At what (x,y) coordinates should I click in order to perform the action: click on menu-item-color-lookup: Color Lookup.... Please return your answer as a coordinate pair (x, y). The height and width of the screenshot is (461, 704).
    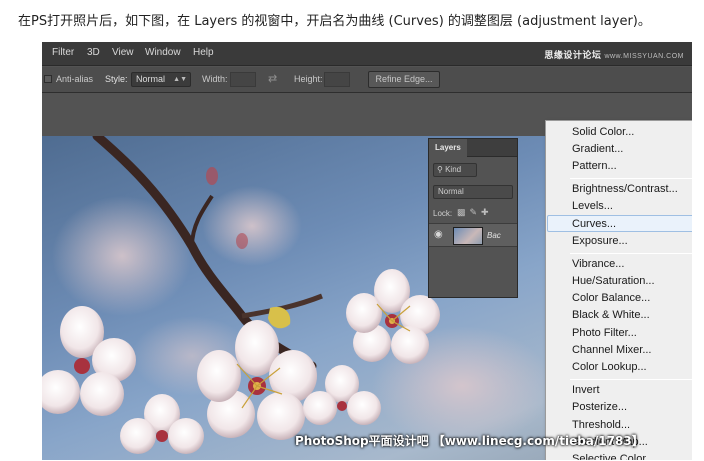
    Looking at the image, I should click on (619, 367).